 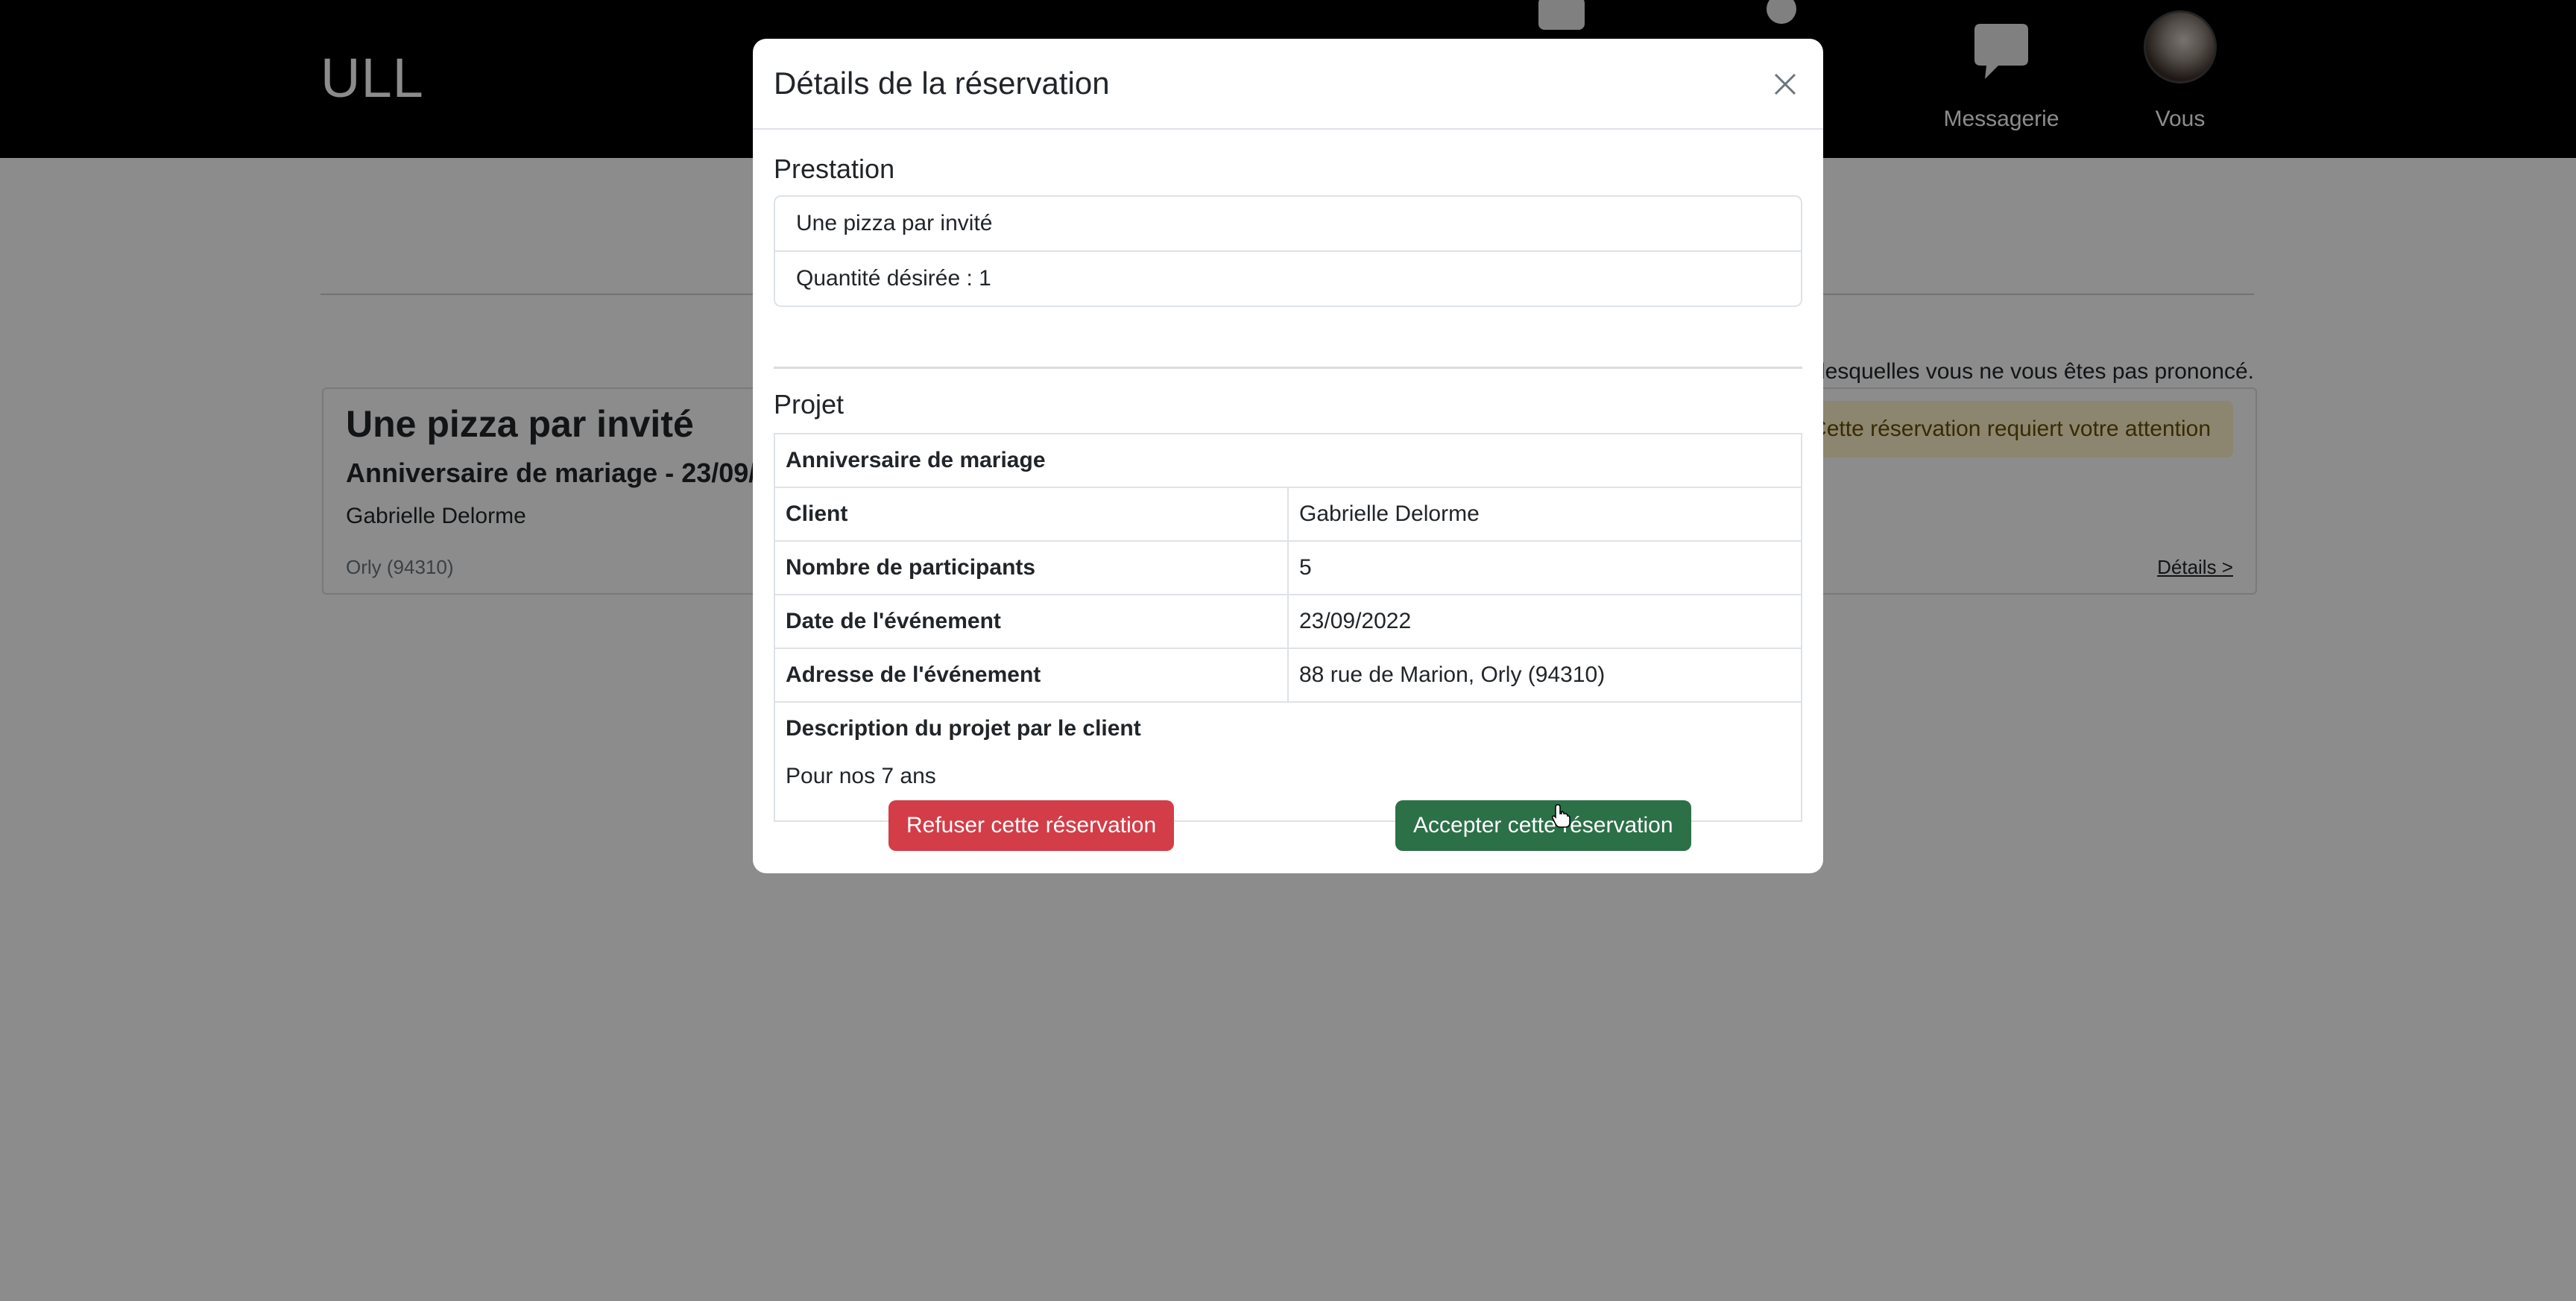 What do you see at coordinates (895, 223) in the screenshot?
I see `prestation-name: Une pizza par invité` at bounding box center [895, 223].